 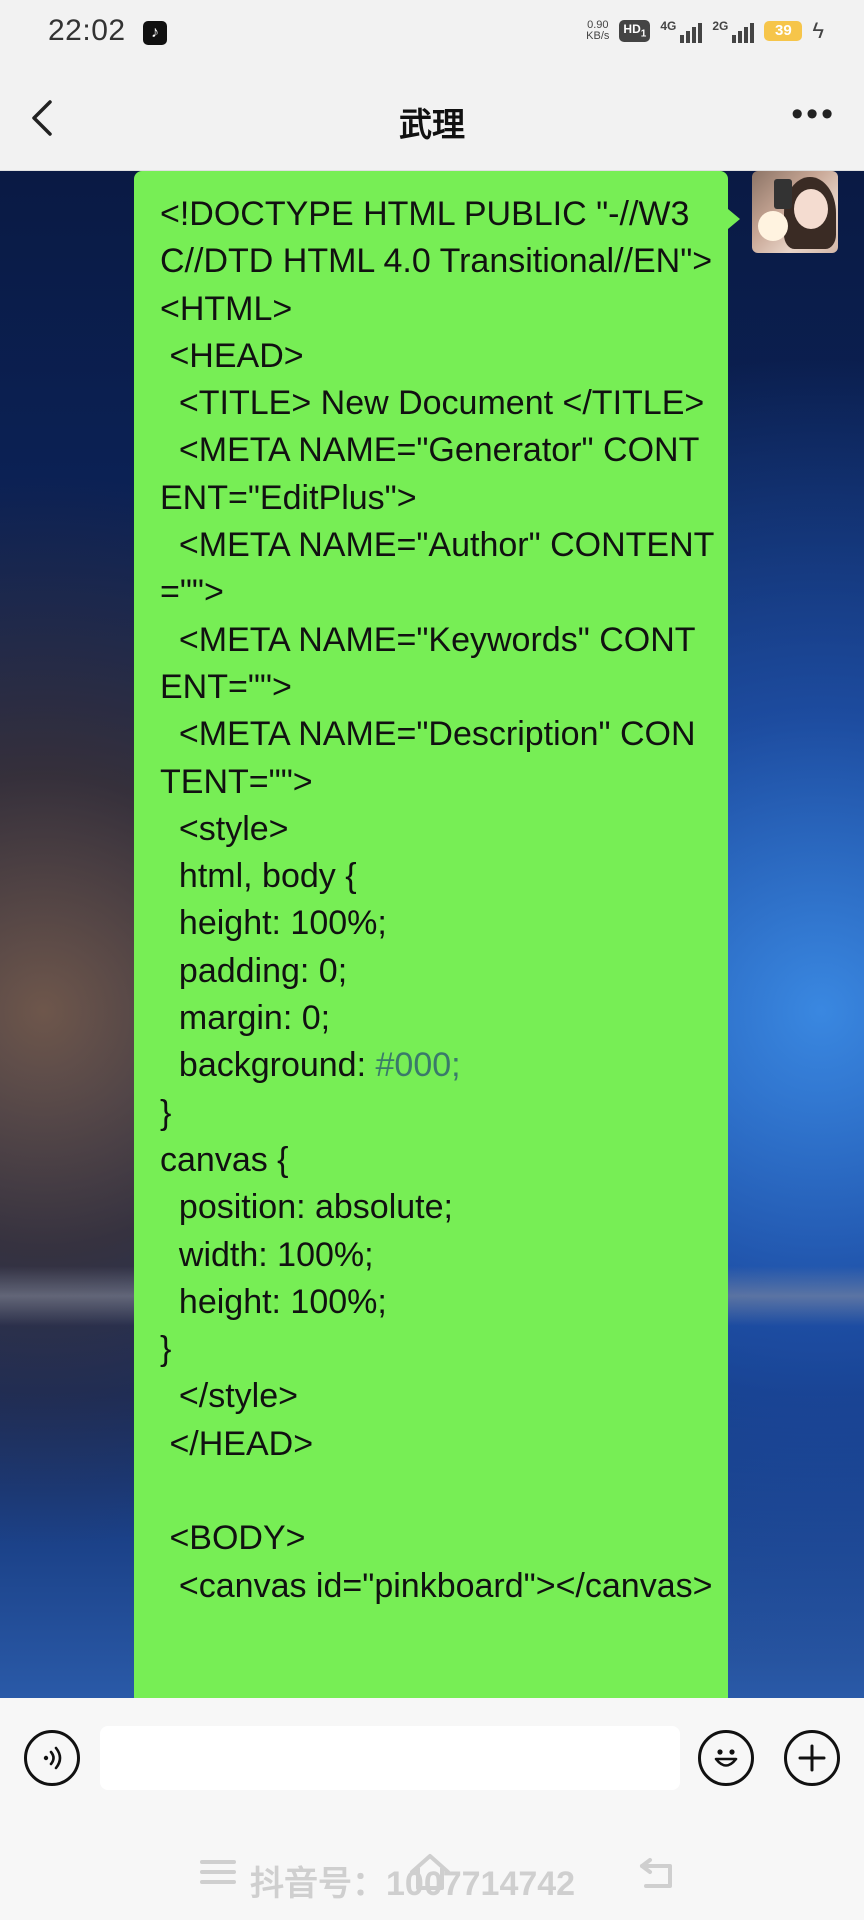 What do you see at coordinates (681, 31) in the screenshot?
I see `signal-4g-icon: 4G` at bounding box center [681, 31].